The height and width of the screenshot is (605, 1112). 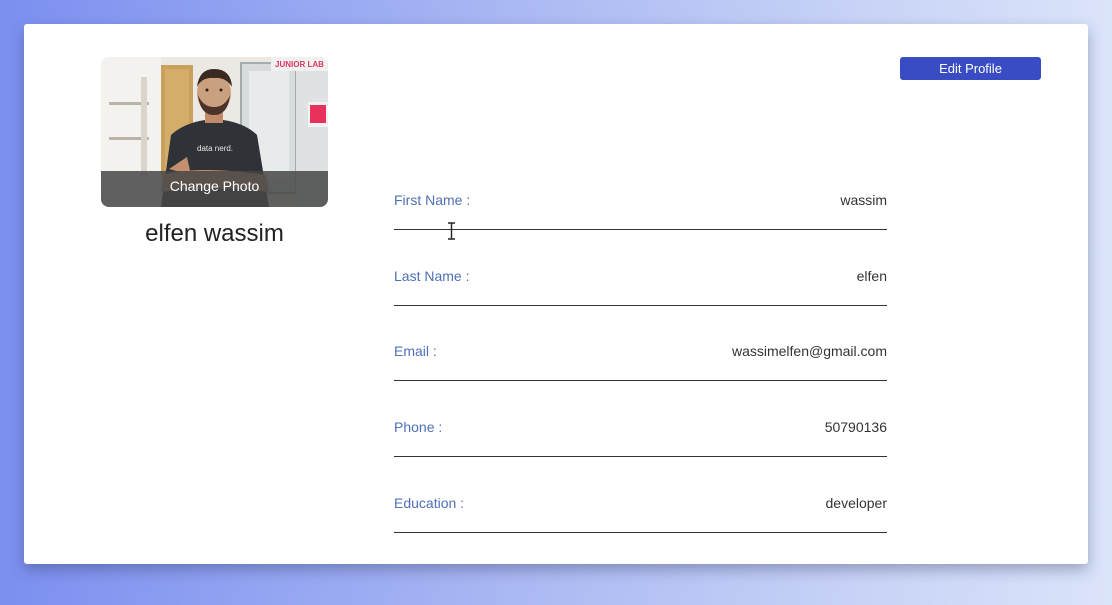 I want to click on field-last-name: Last Name : elfen, so click(x=640, y=306).